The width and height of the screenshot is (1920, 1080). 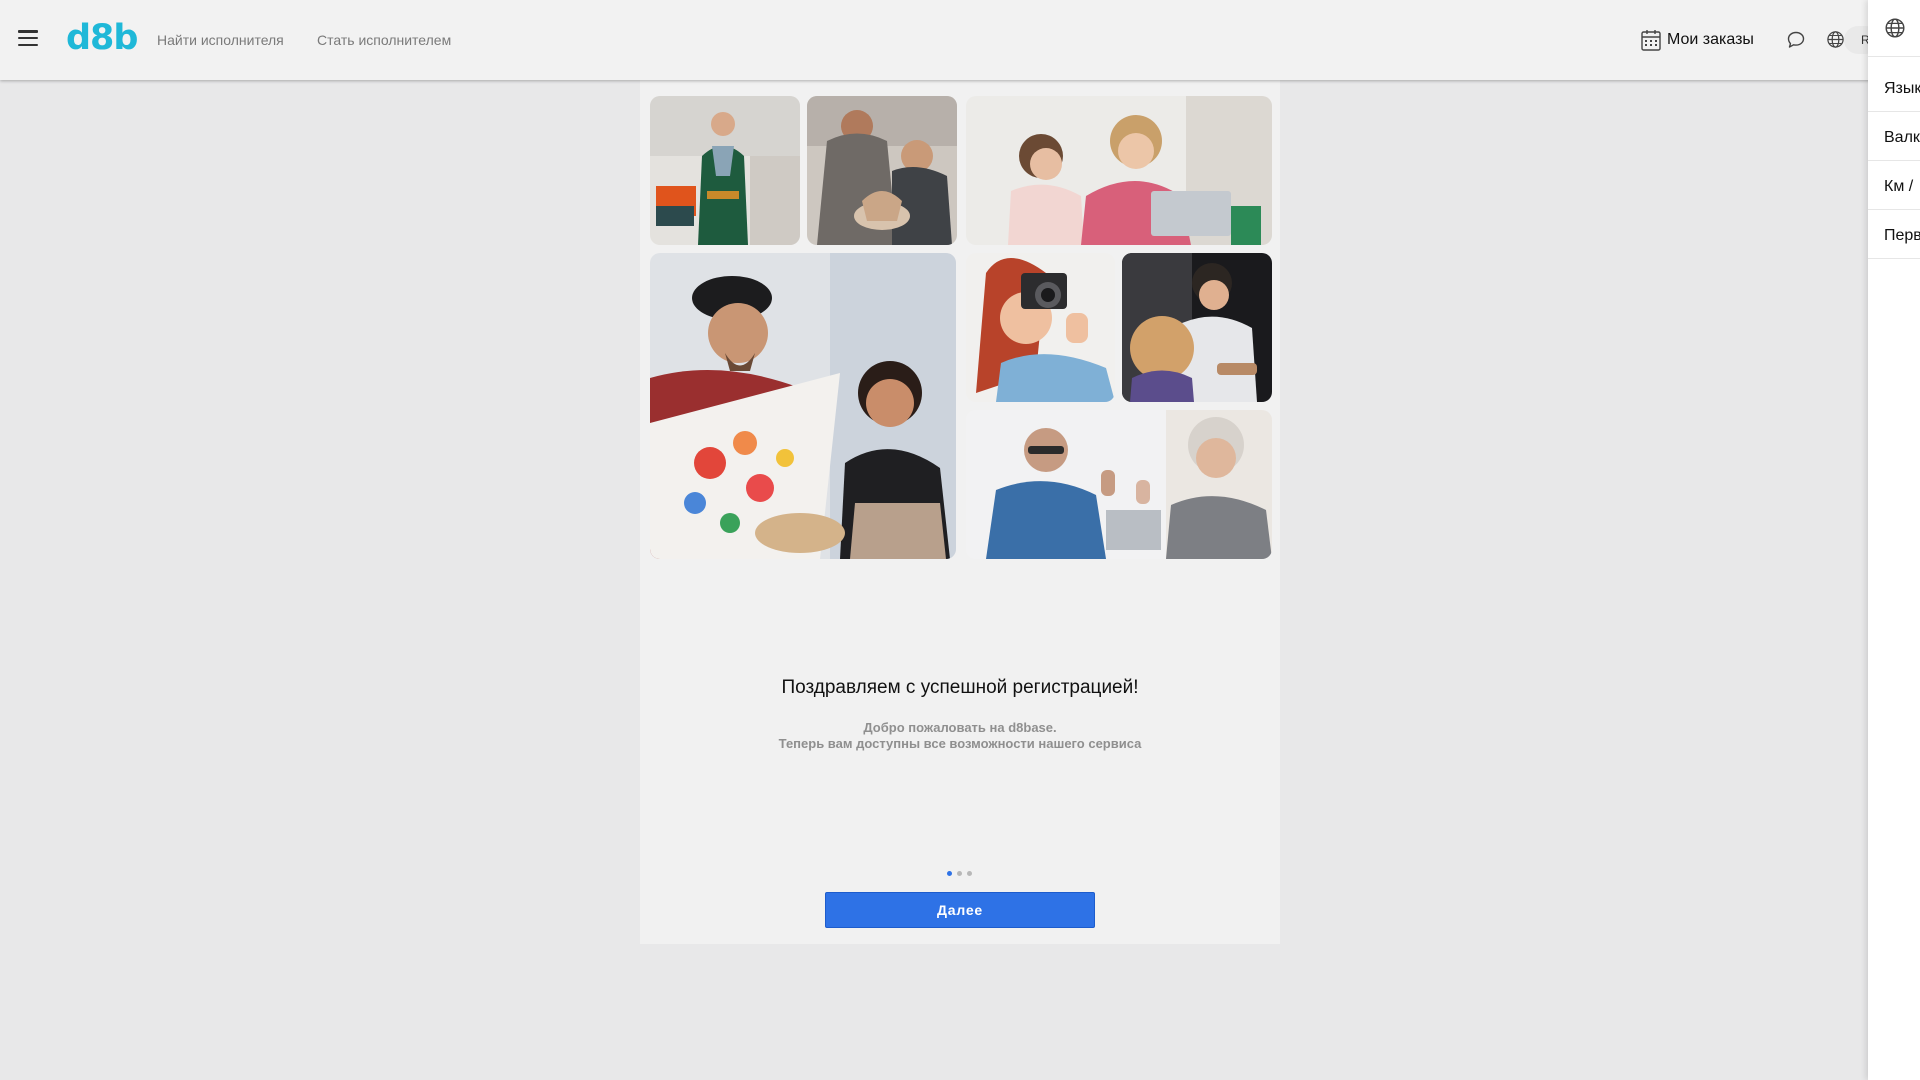 I want to click on settings-side-panel: Язык Валк Км / Перв, so click(x=1894, y=540).